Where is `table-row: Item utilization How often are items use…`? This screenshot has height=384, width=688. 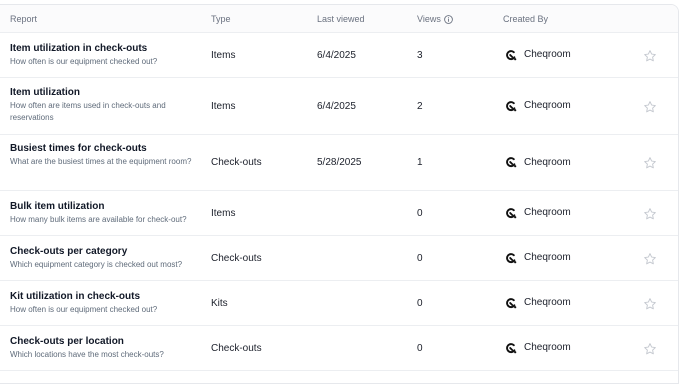 table-row: Item utilization How often are items use… is located at coordinates (339, 106).